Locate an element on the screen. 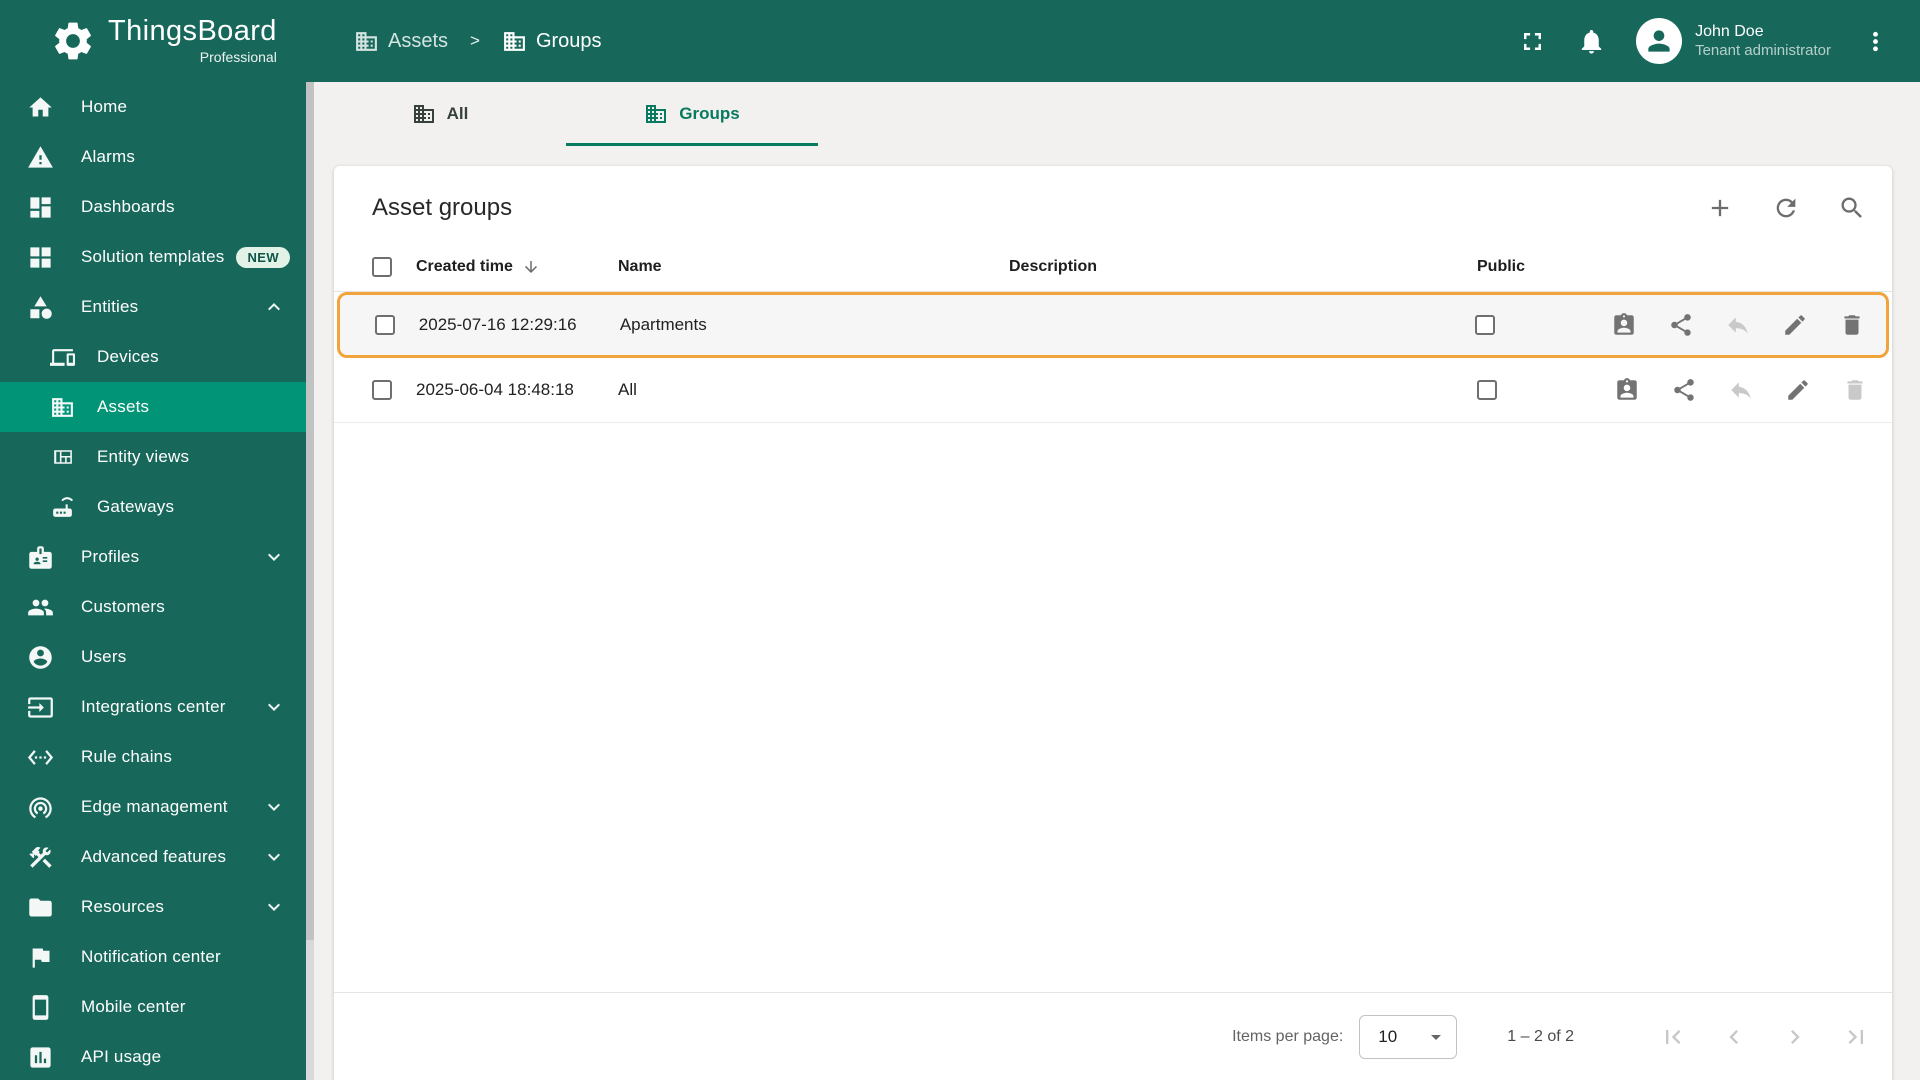 The width and height of the screenshot is (1920, 1080). cell-created-time: 2025-06-04 18:48:18 is located at coordinates (495, 389).